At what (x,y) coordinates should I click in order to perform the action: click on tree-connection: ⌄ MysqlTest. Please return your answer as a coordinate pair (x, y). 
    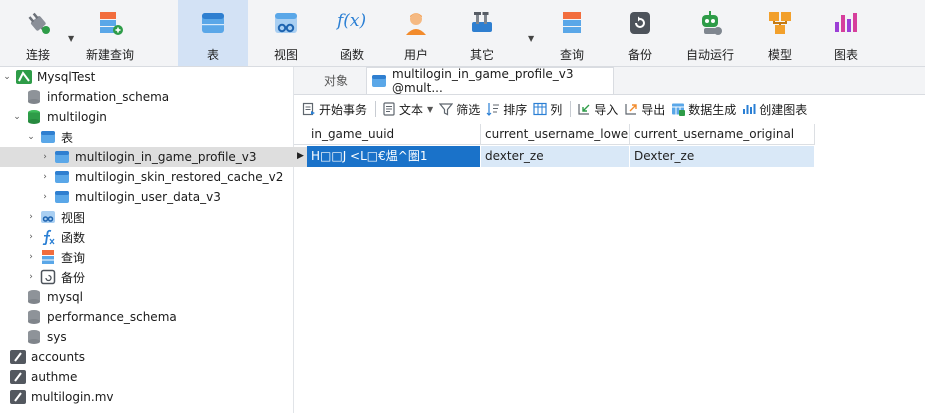
    Looking at the image, I should click on (147, 77).